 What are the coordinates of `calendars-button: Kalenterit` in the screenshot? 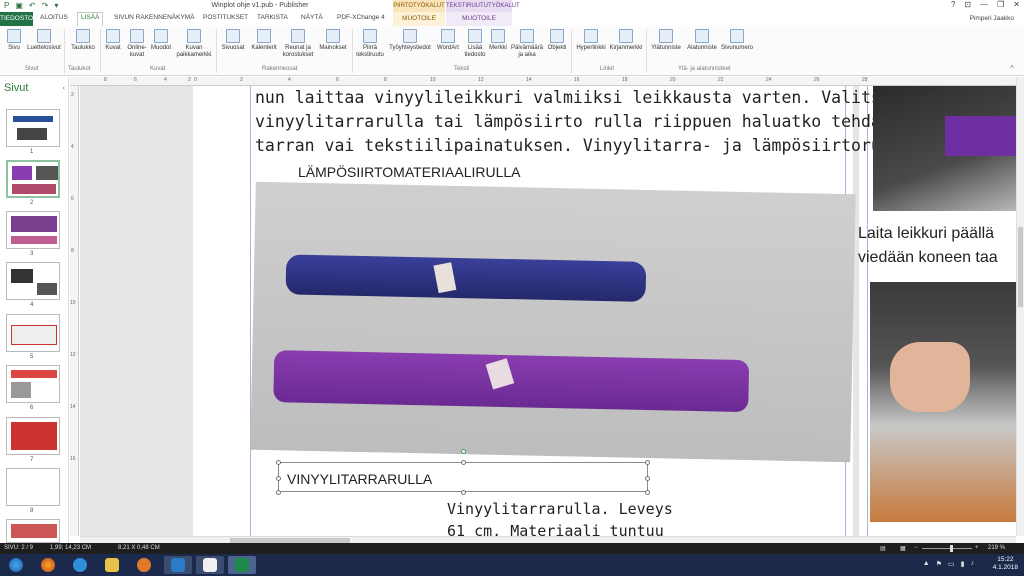 It's located at (264, 40).